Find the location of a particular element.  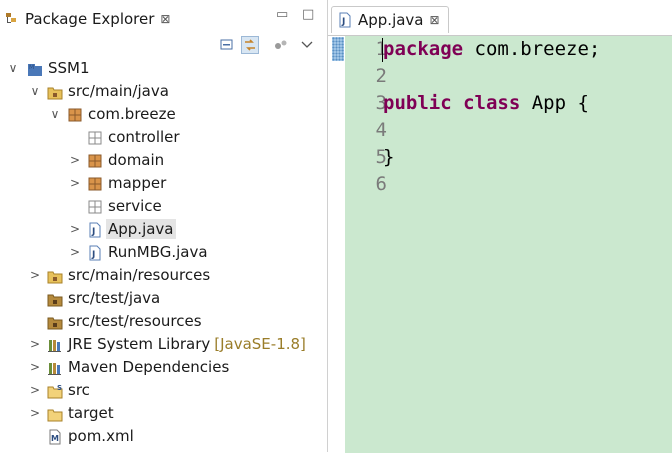

tree-item-controller: controller is located at coordinates (163, 137).